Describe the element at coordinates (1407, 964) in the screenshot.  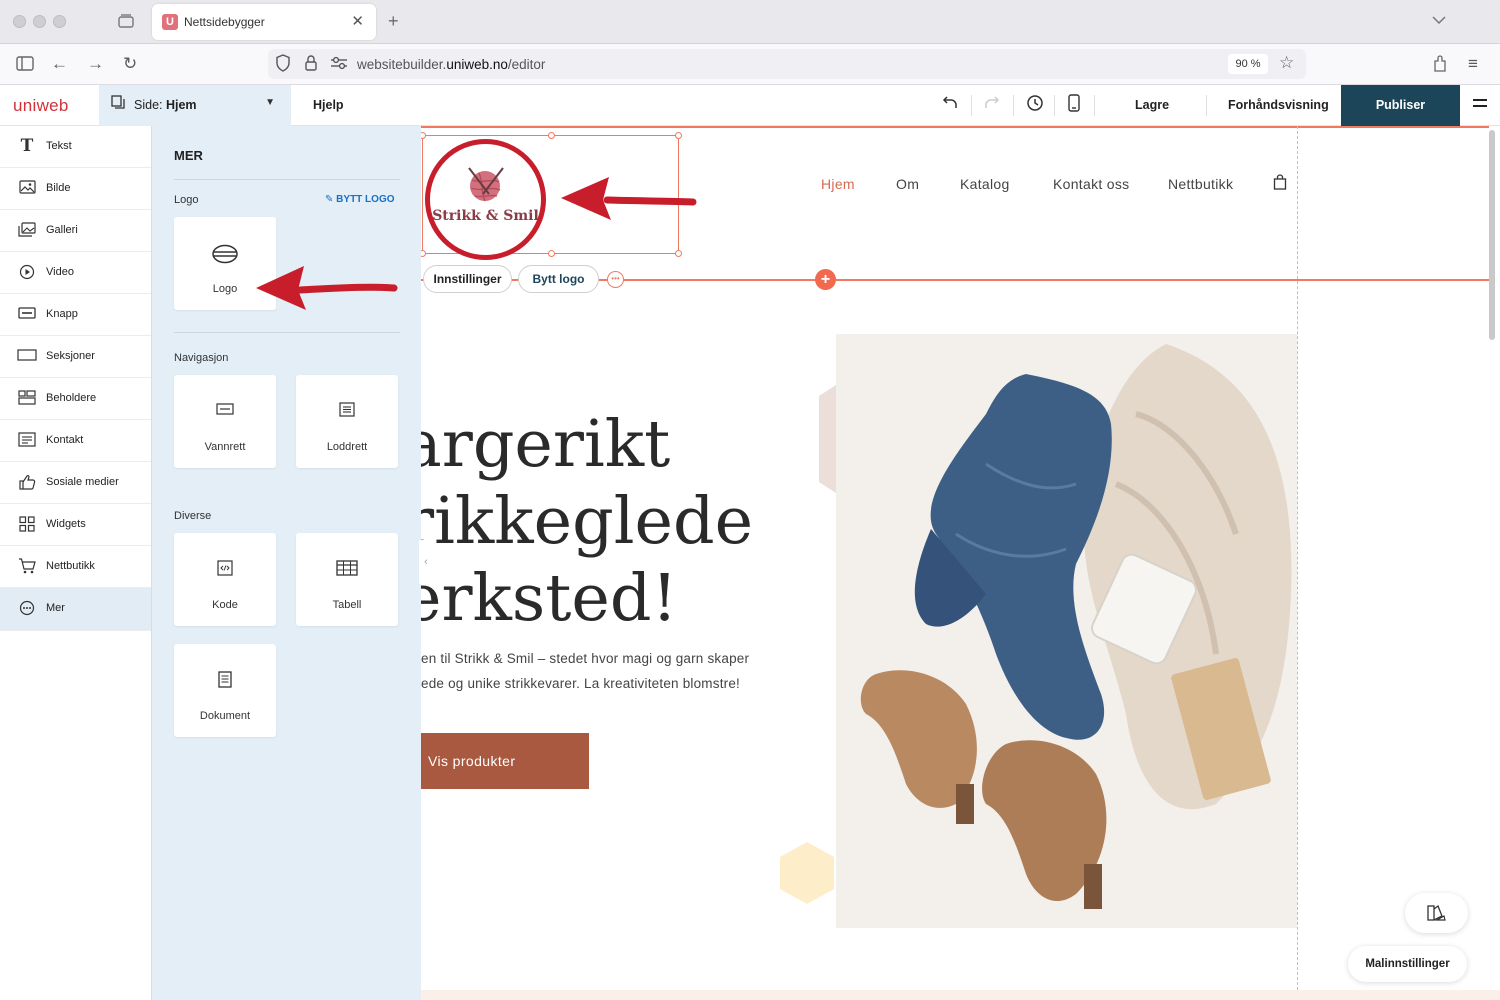
I see `template-settings-button: Malinnstillinger` at that location.